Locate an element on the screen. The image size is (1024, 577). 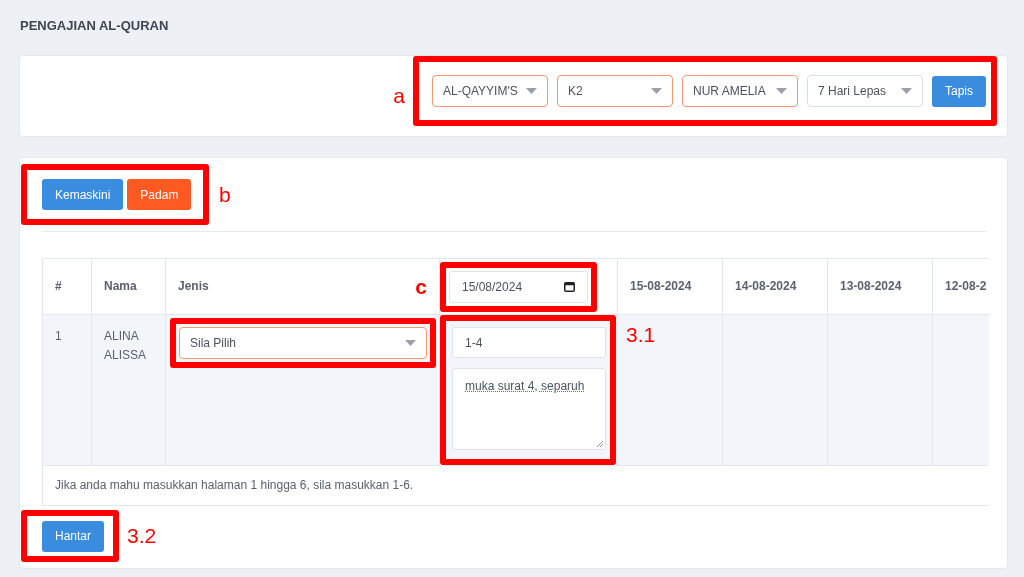
page-title: PENGAJIAN AL-QURAN is located at coordinates (94, 26).